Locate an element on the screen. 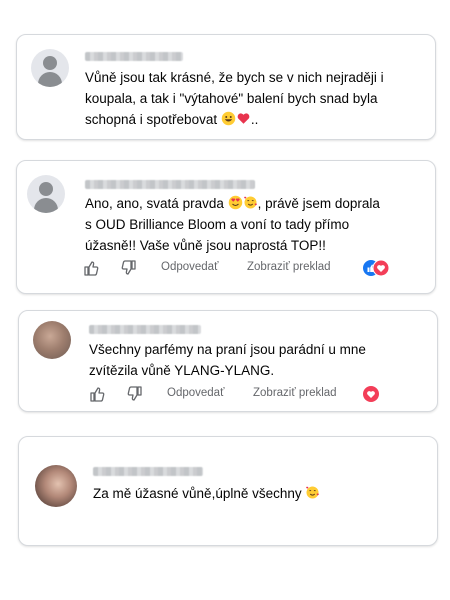 This screenshot has height=600, width=450. comment-text: Za mě úžasné vůně,úplně všechny is located at coordinates (263, 493).